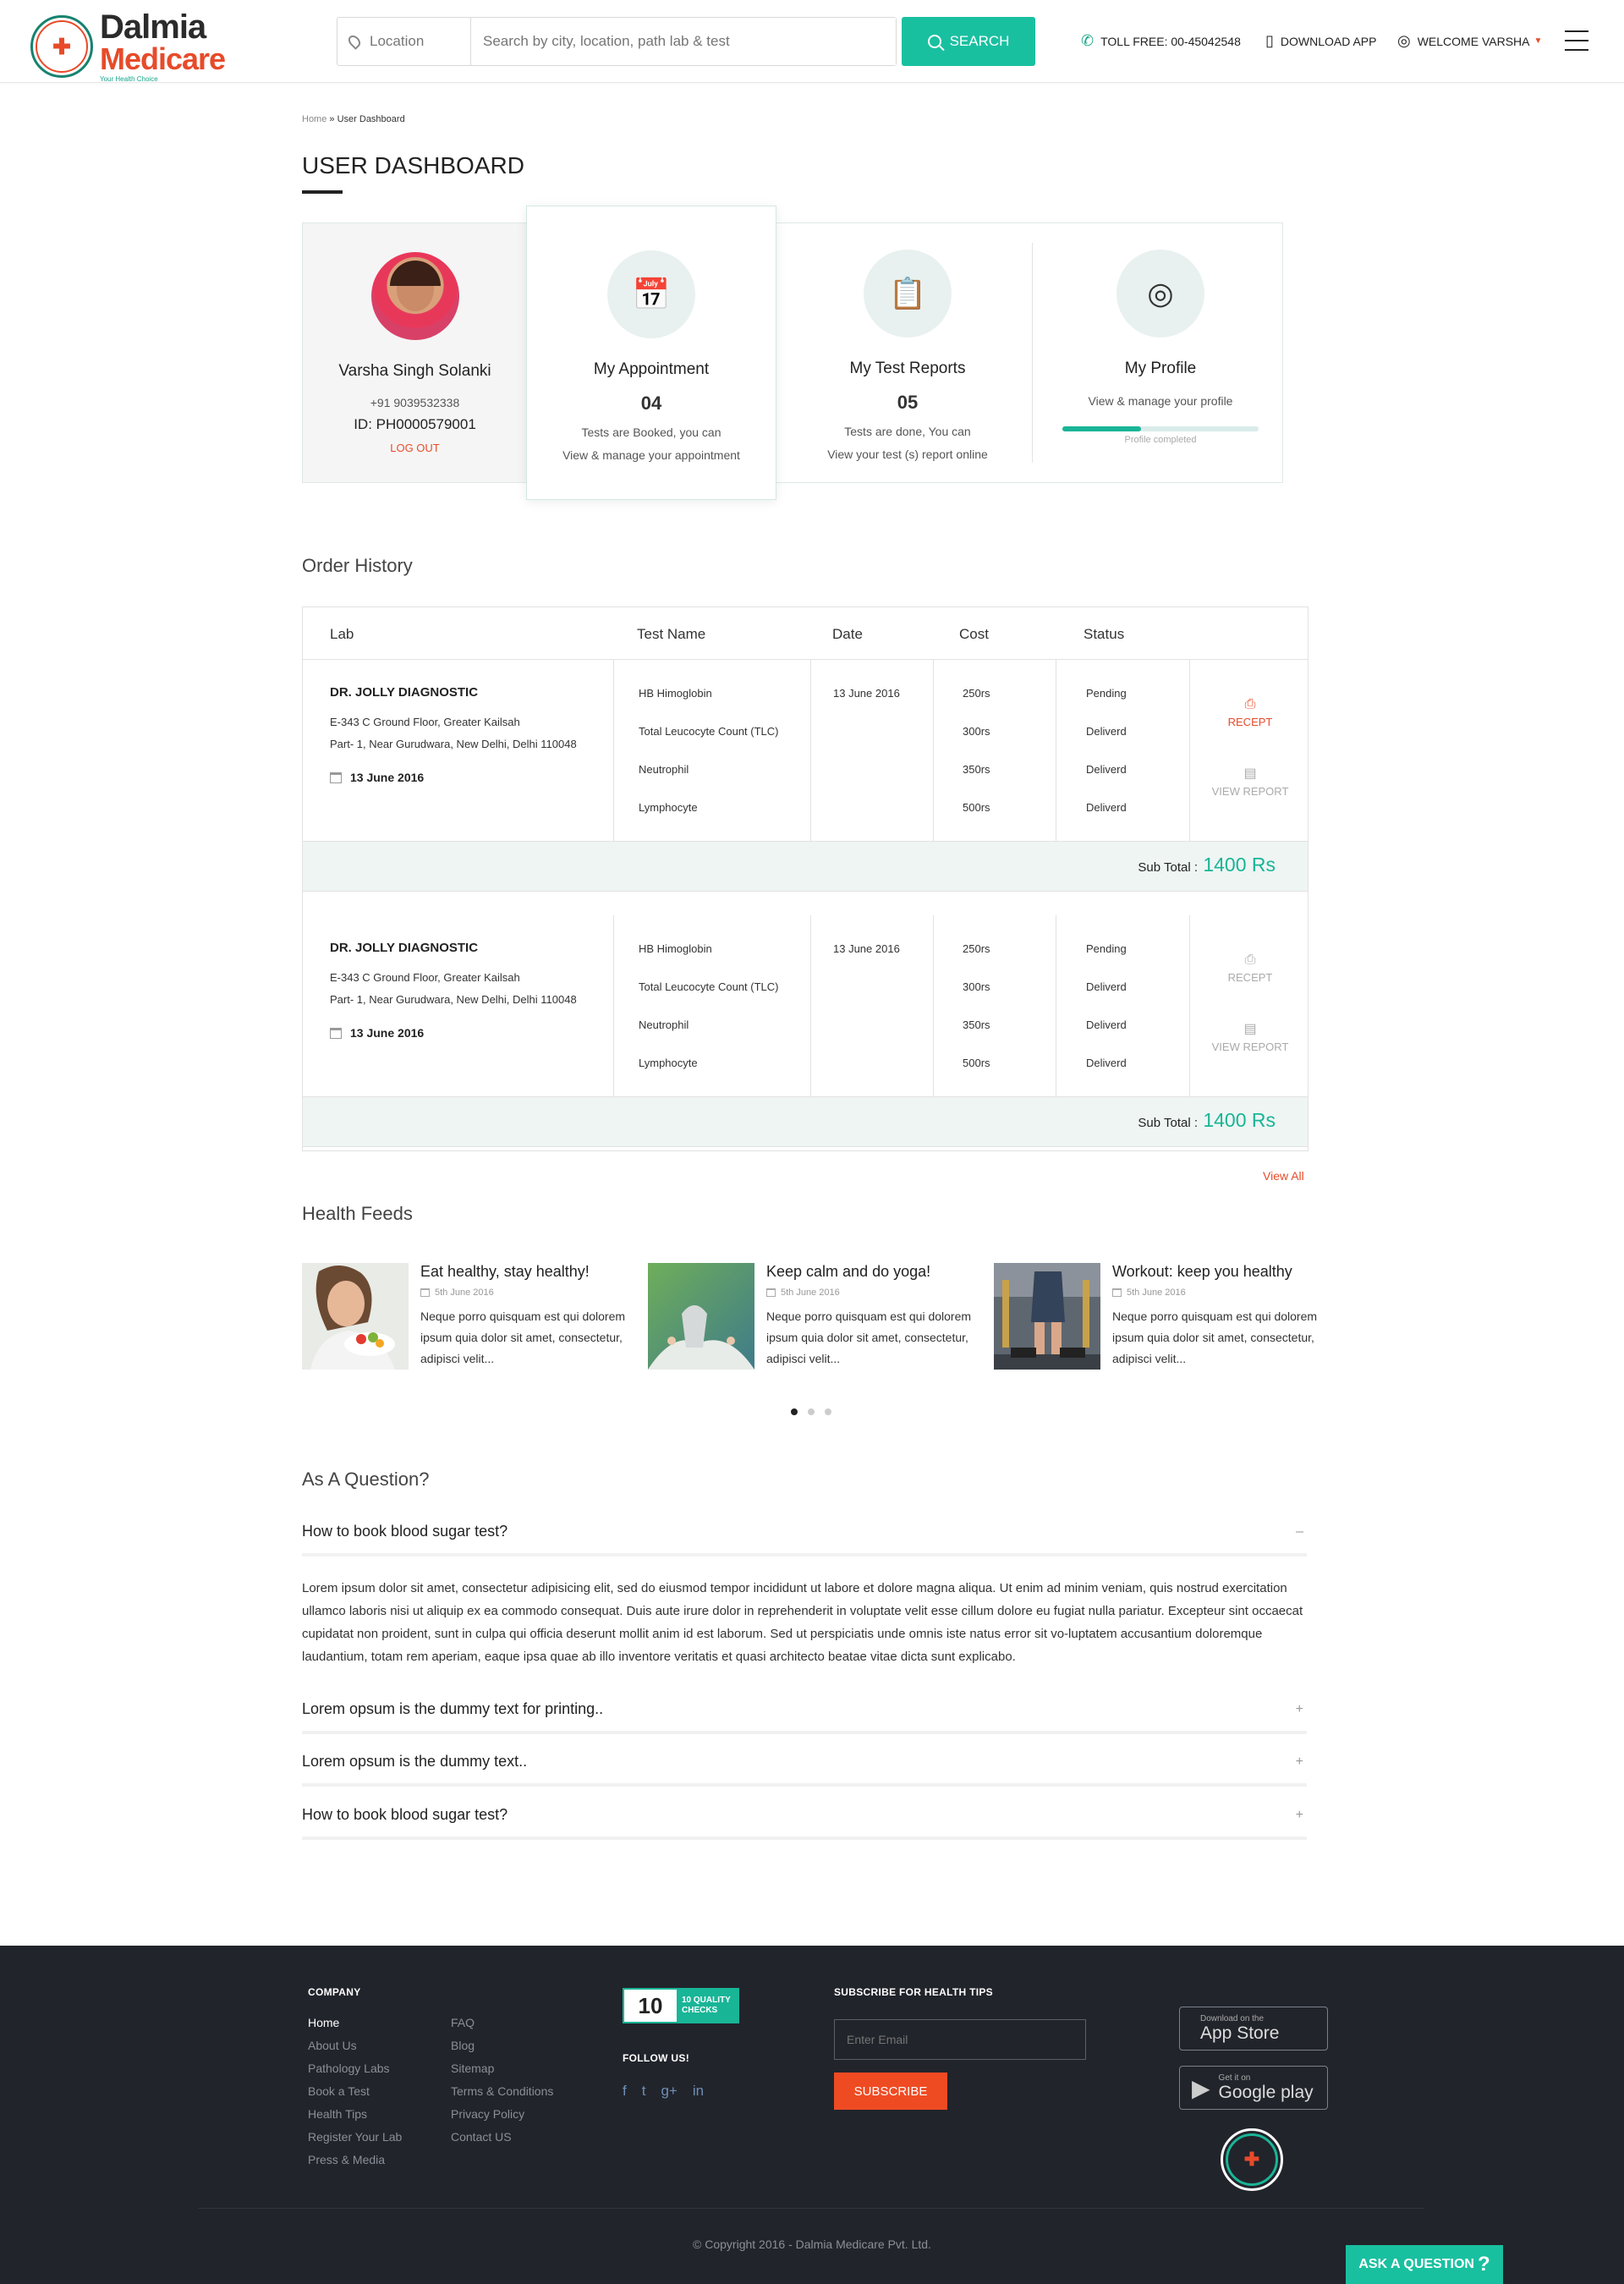 This screenshot has height=2284, width=1624. I want to click on google-play-button: ▶ Get it on Google play, so click(1254, 2088).